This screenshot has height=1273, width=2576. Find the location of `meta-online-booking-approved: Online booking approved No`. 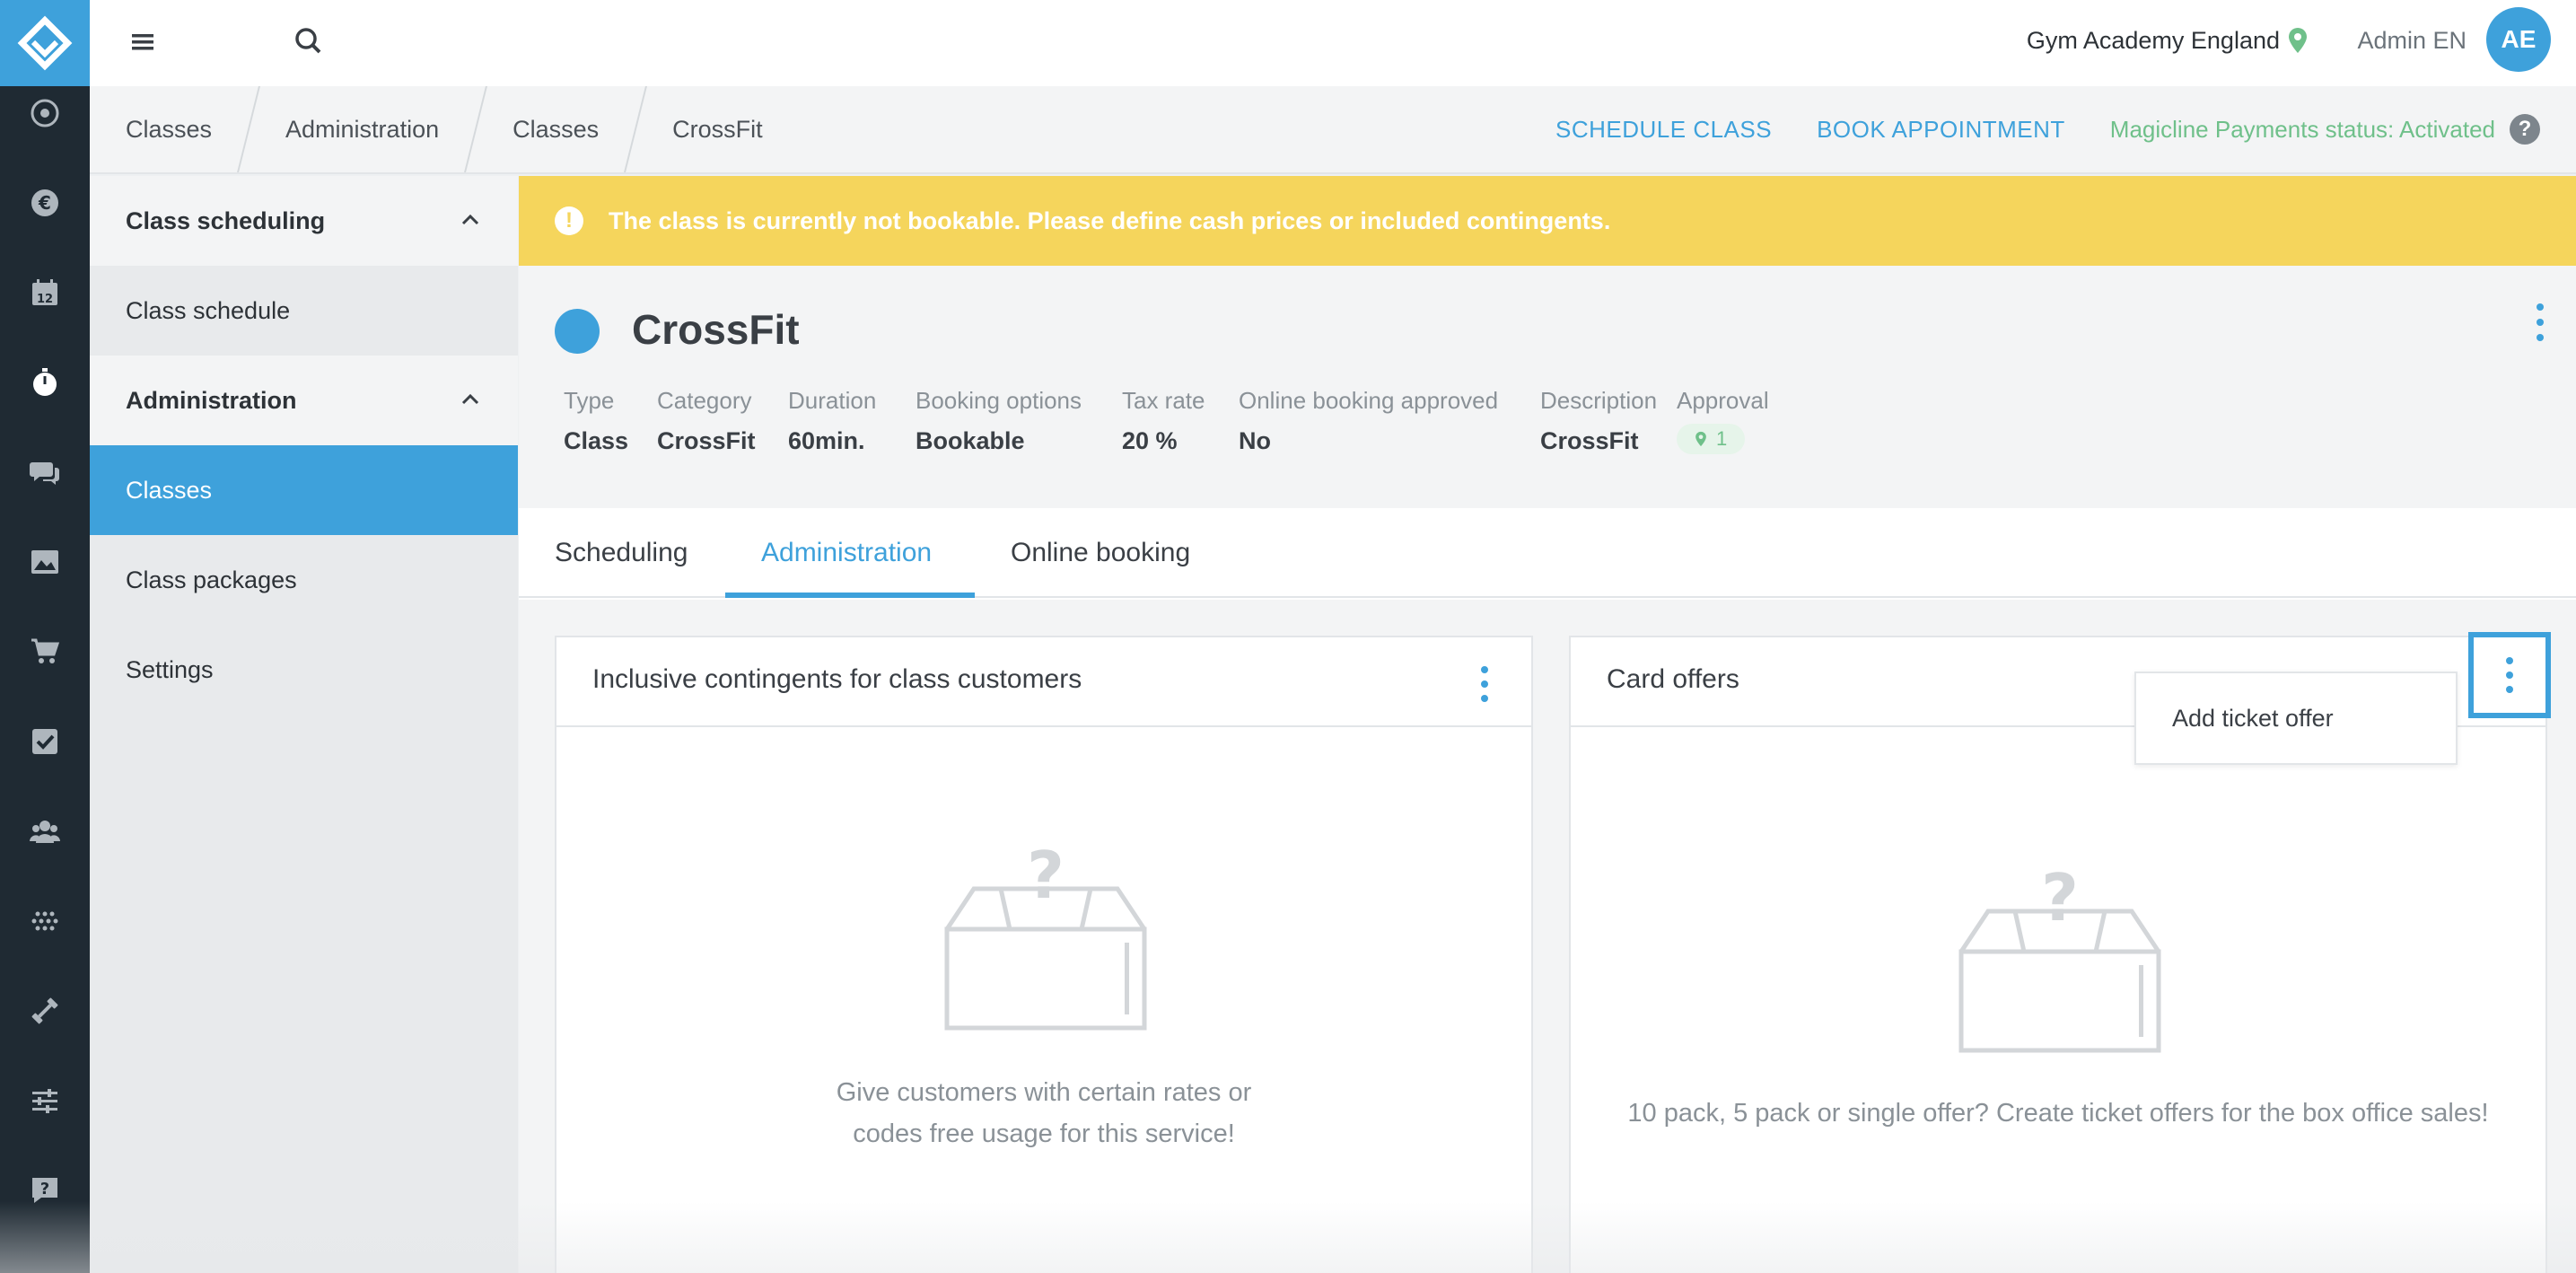

meta-online-booking-approved: Online booking approved No is located at coordinates (1368, 422).